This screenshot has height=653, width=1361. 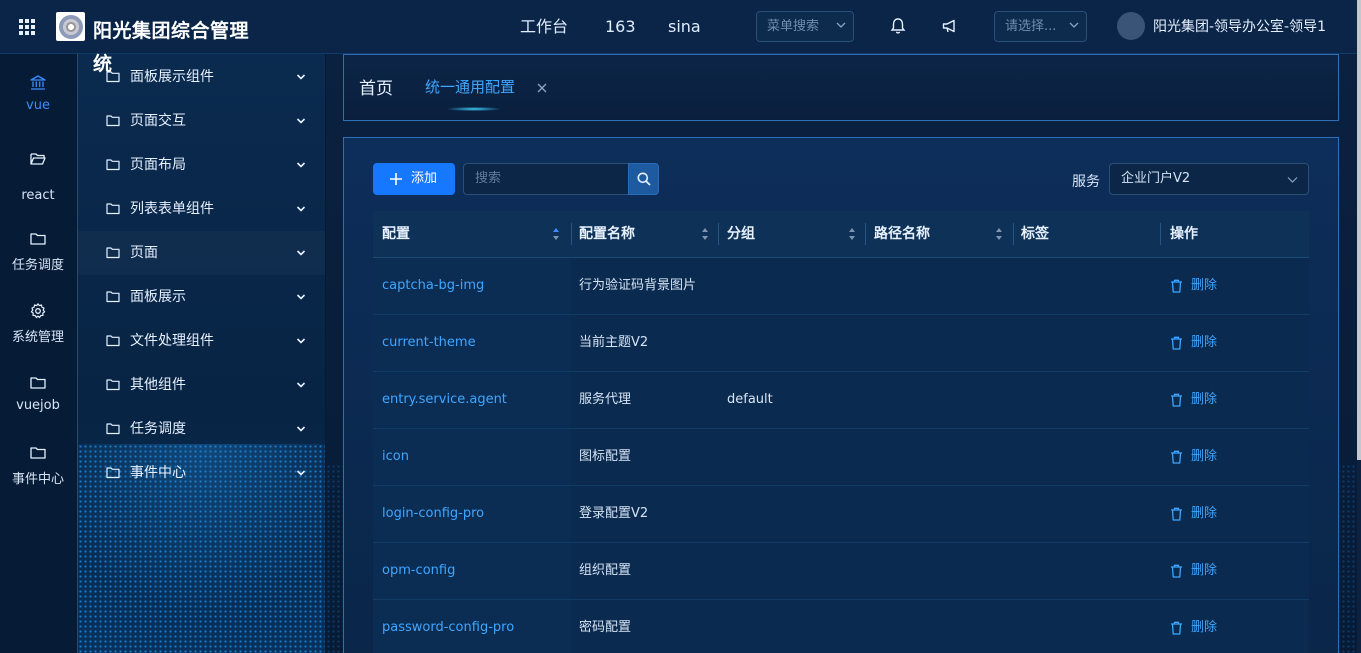 I want to click on config-name-cell: 当前主题V2, so click(x=614, y=342).